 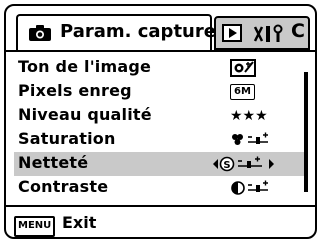 What do you see at coordinates (40, 33) in the screenshot?
I see `camera-icon` at bounding box center [40, 33].